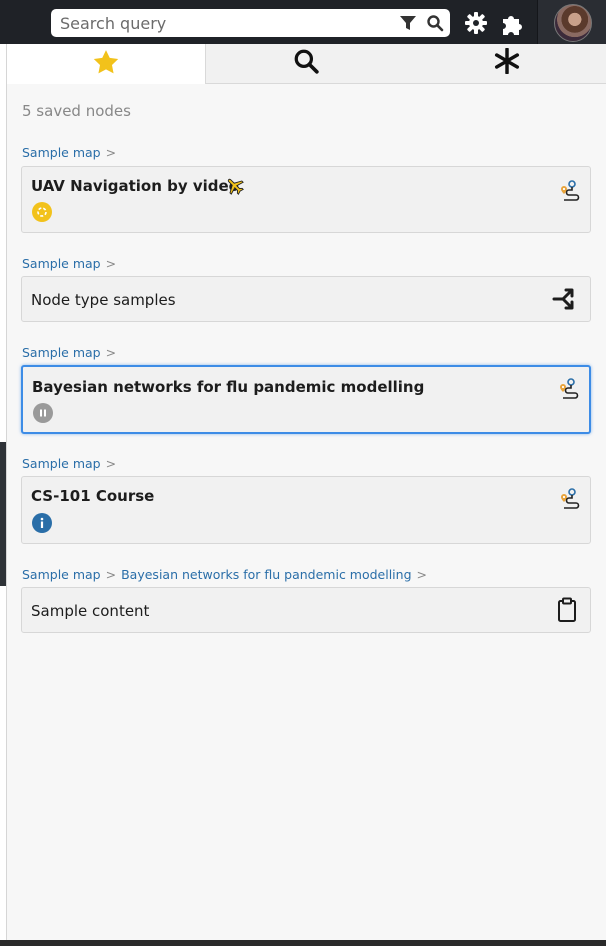 The image size is (606, 946). Describe the element at coordinates (306, 510) in the screenshot. I see `saved-node-card: CS-101 Course` at that location.